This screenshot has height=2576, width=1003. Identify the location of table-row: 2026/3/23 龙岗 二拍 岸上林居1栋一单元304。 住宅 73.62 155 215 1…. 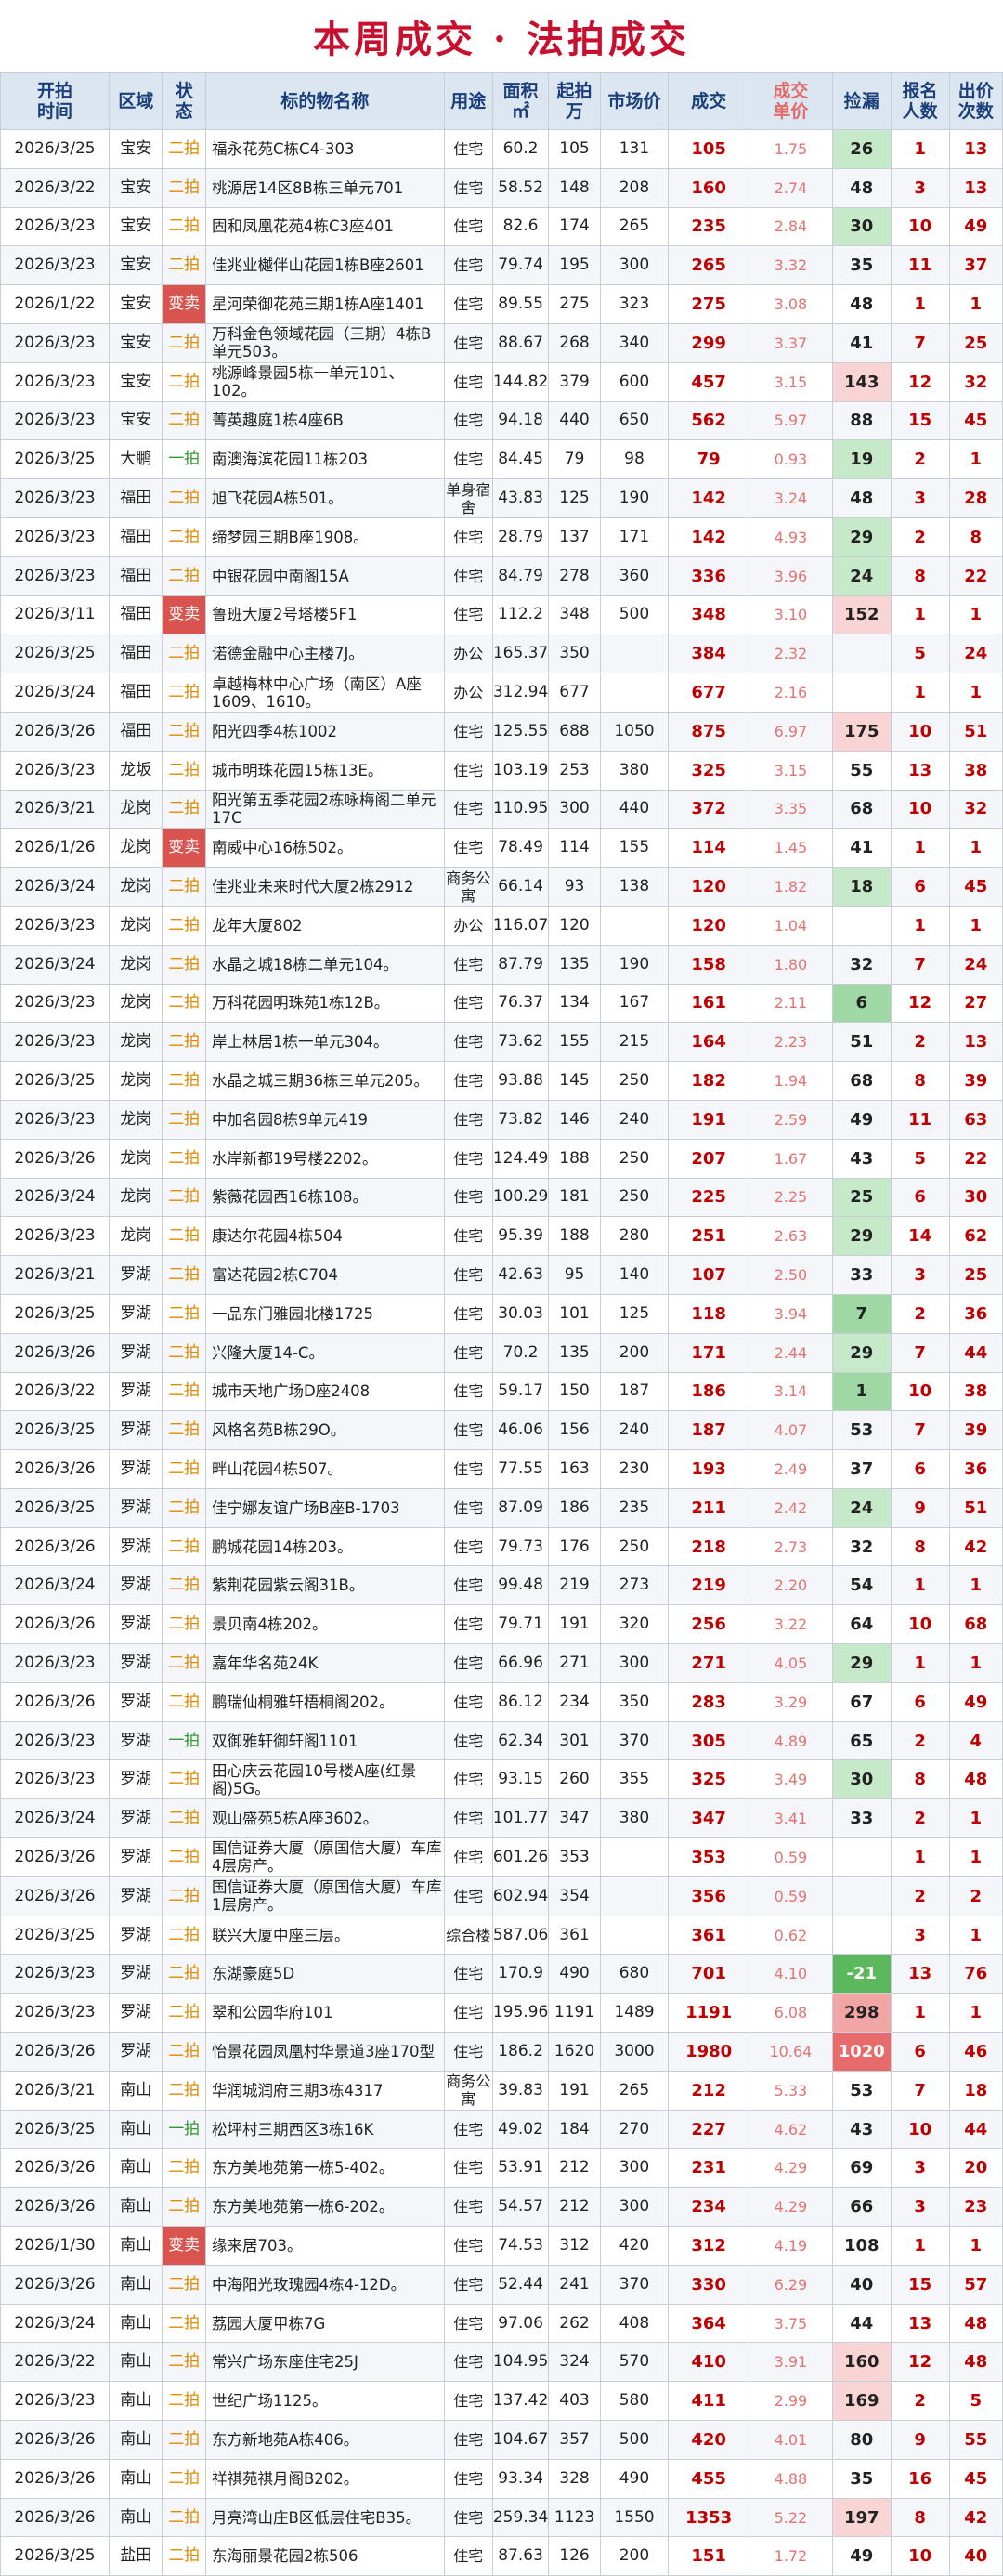
(501, 1042).